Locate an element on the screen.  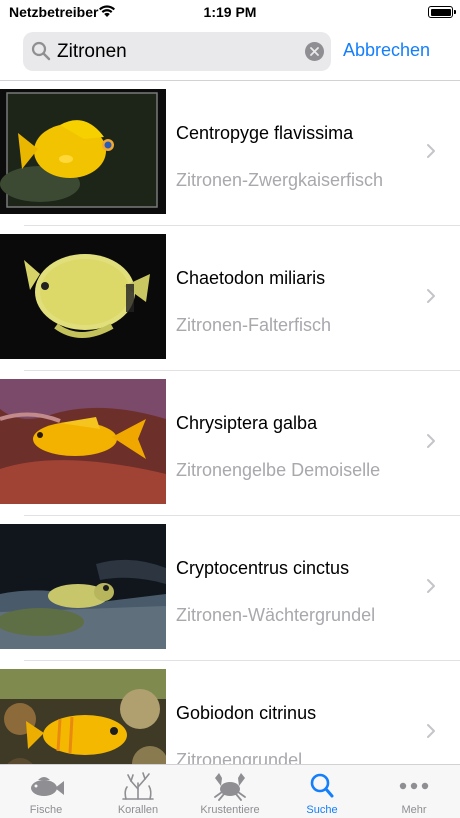
common-name: Zitronen-Zwergkaiserfisch is located at coordinates (280, 180).